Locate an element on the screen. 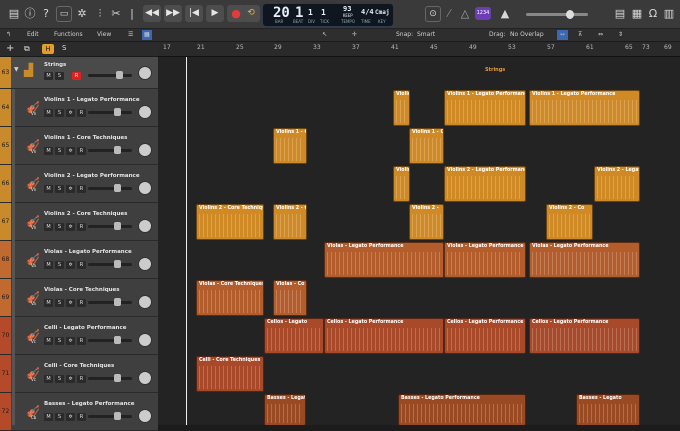 The image size is (680, 431). tuner-icon: ⁄ is located at coordinates (449, 14).